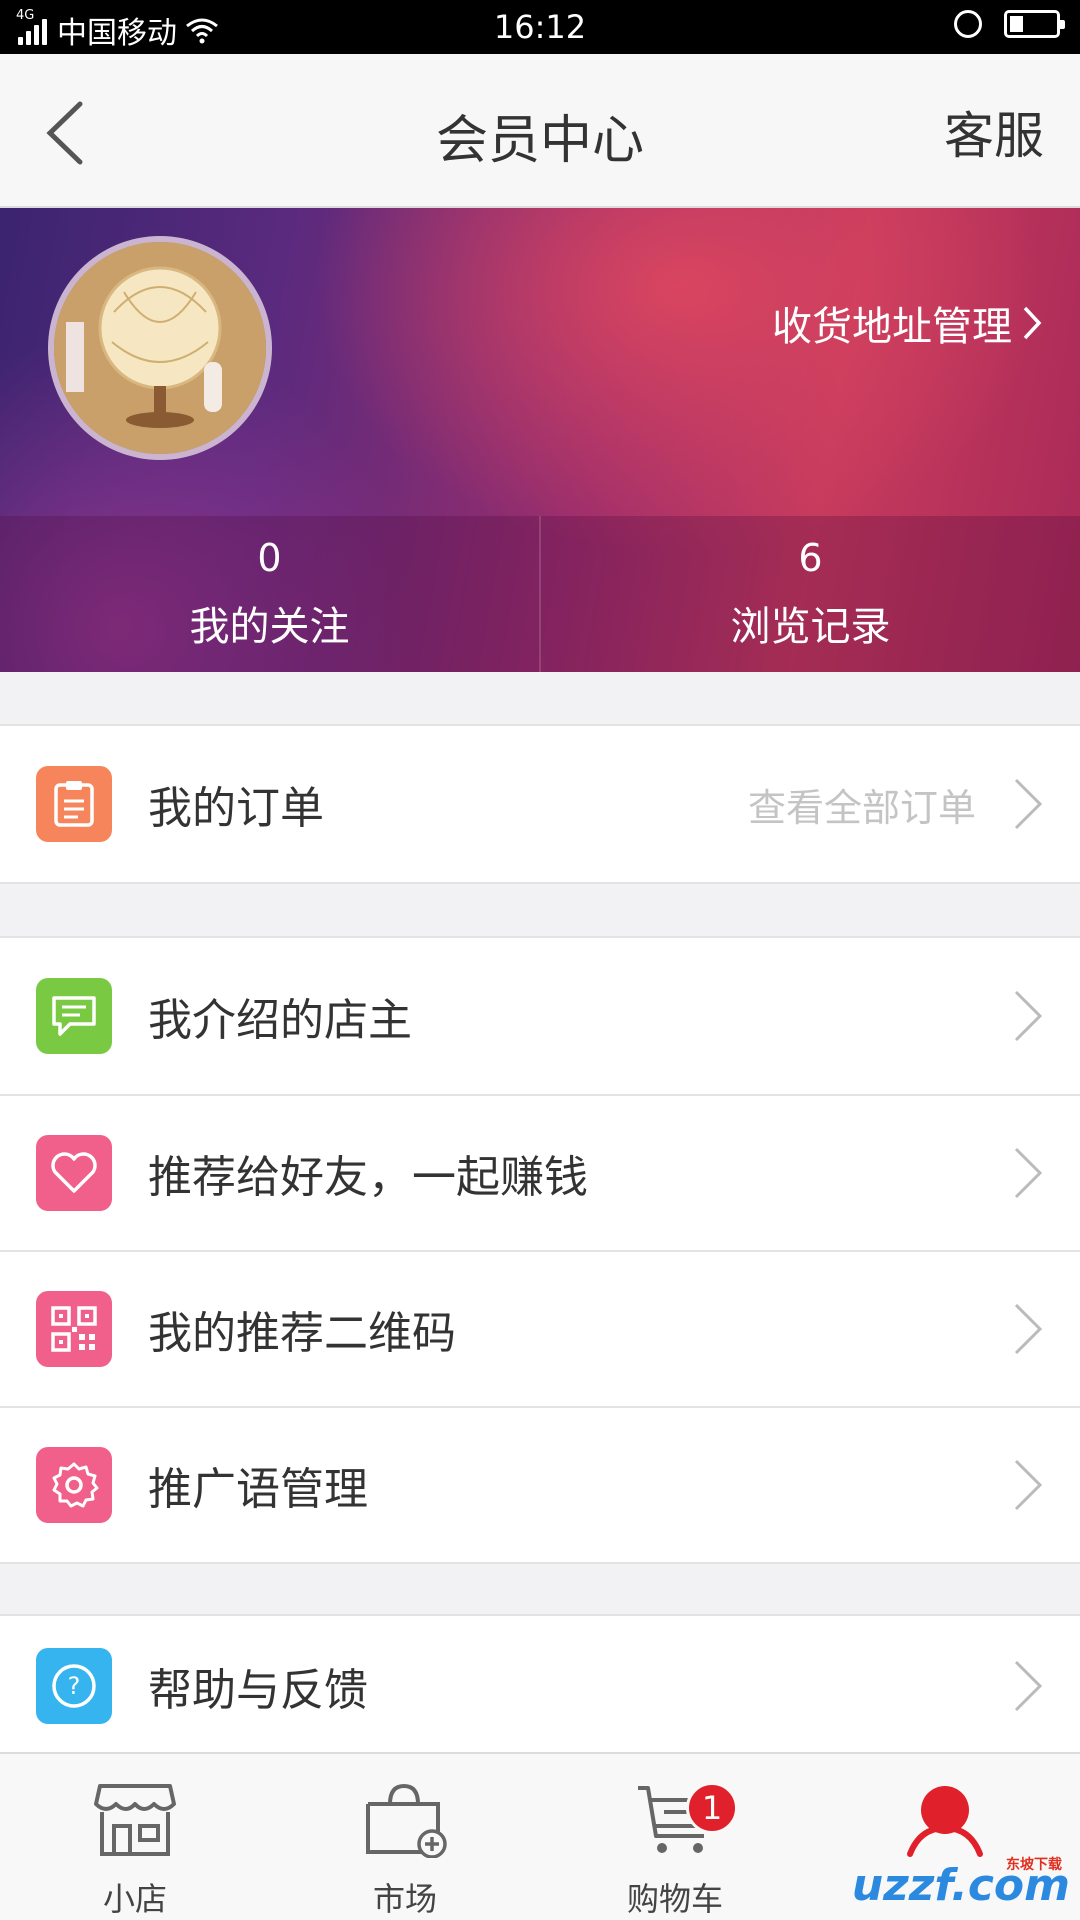 The height and width of the screenshot is (1920, 1080). Describe the element at coordinates (269, 594) in the screenshot. I see `stat-following: 0 我的关注` at that location.